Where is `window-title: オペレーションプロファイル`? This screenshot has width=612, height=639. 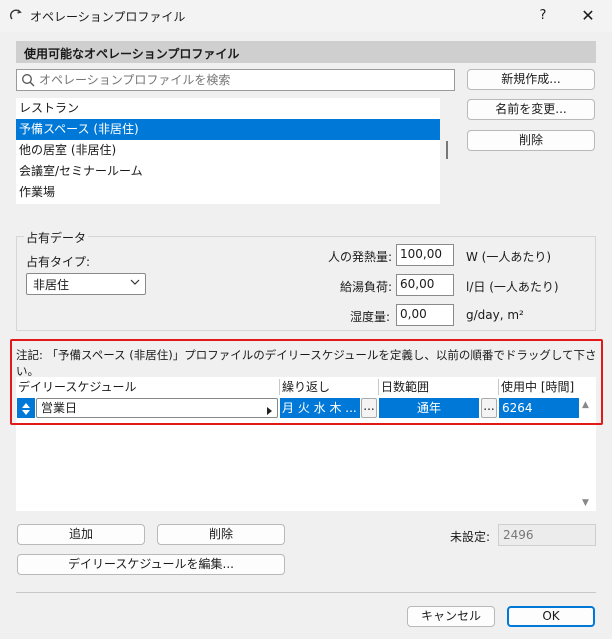
window-title: オペレーションプロファイル is located at coordinates (108, 17).